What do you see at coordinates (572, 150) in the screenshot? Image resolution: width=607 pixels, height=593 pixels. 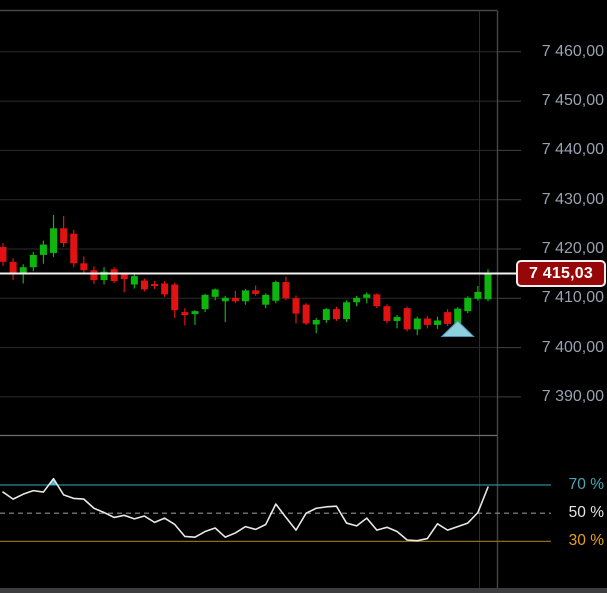 I see `price-axis-label: 7 440,00` at bounding box center [572, 150].